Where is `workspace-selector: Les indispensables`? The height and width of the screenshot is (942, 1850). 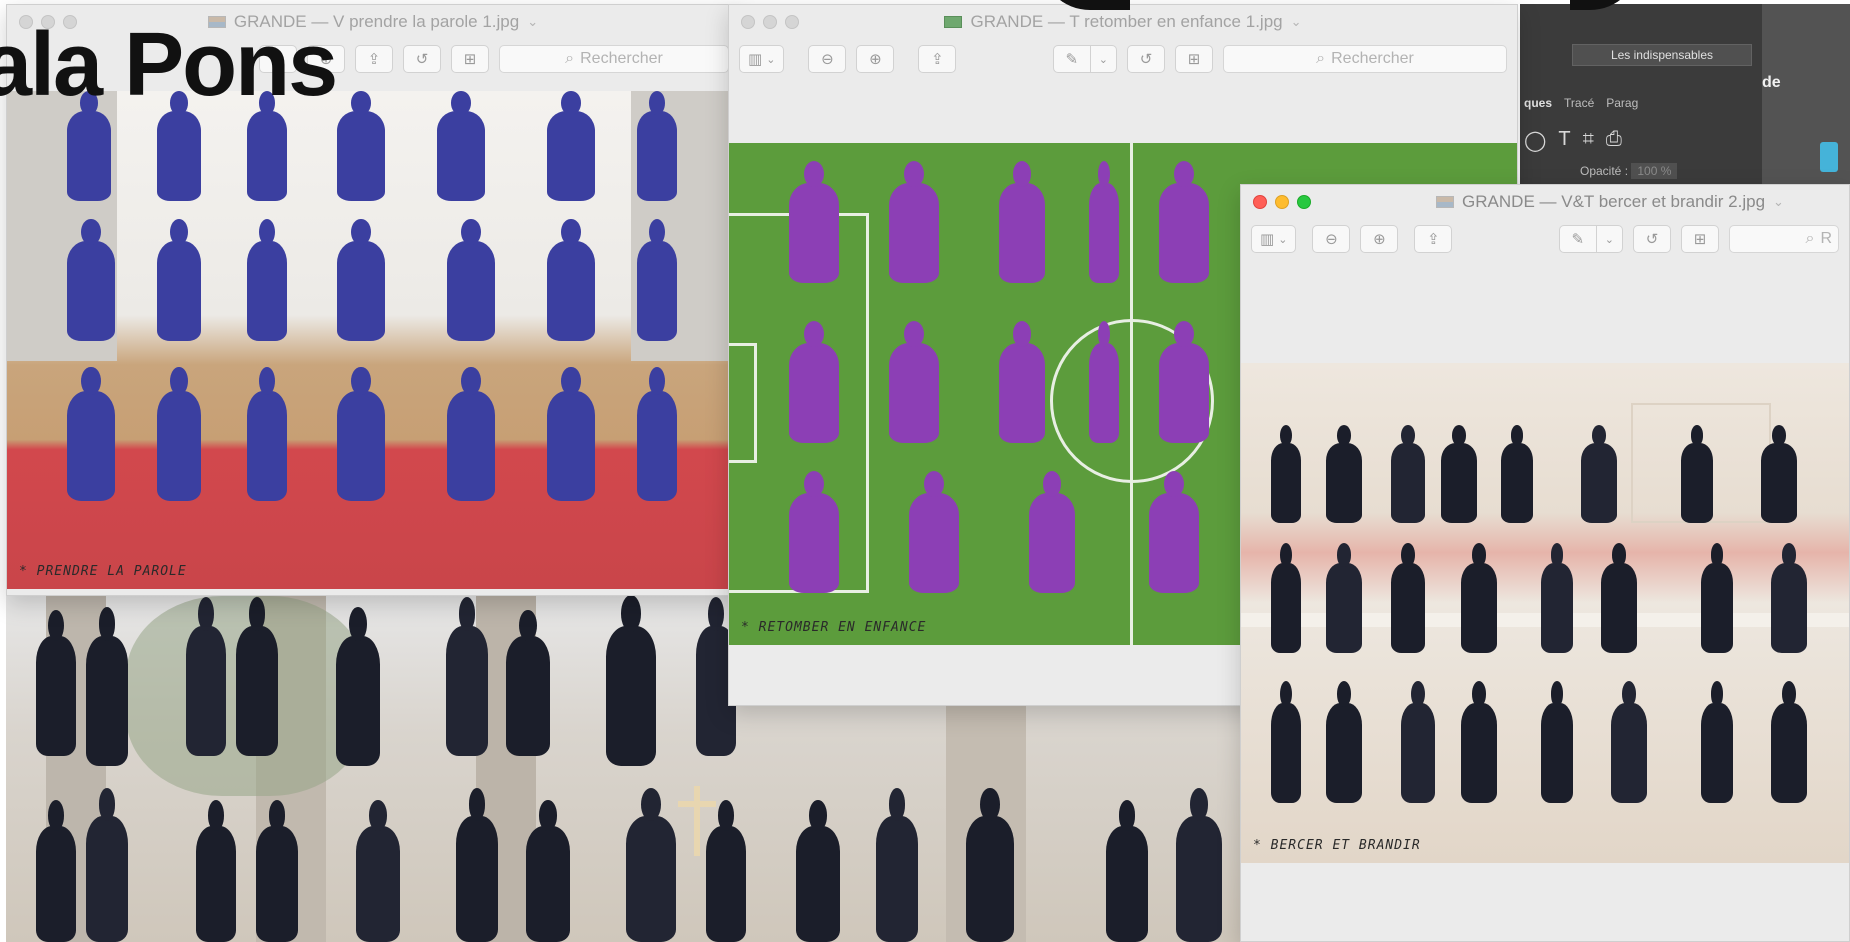
workspace-selector: Les indispensables is located at coordinates (1662, 55).